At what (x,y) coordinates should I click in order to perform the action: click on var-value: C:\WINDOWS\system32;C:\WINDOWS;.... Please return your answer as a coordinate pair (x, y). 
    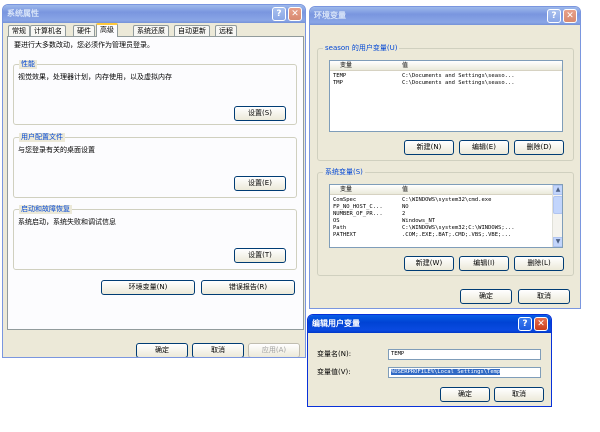
    Looking at the image, I should click on (458, 228).